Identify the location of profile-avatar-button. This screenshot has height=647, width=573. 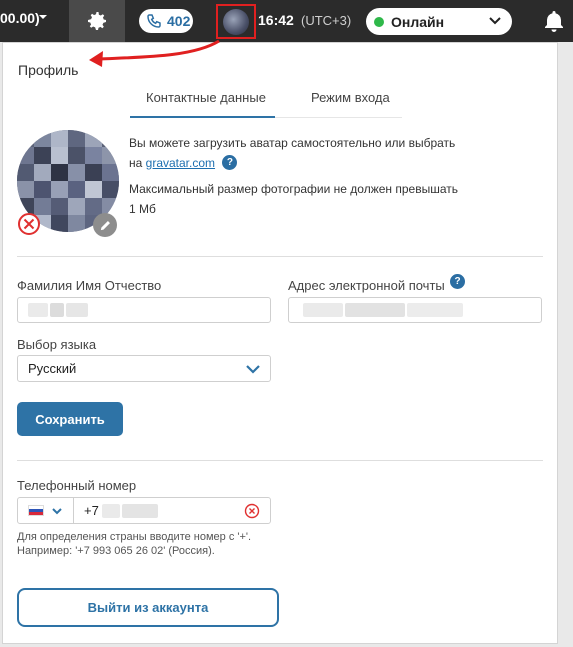
(236, 21).